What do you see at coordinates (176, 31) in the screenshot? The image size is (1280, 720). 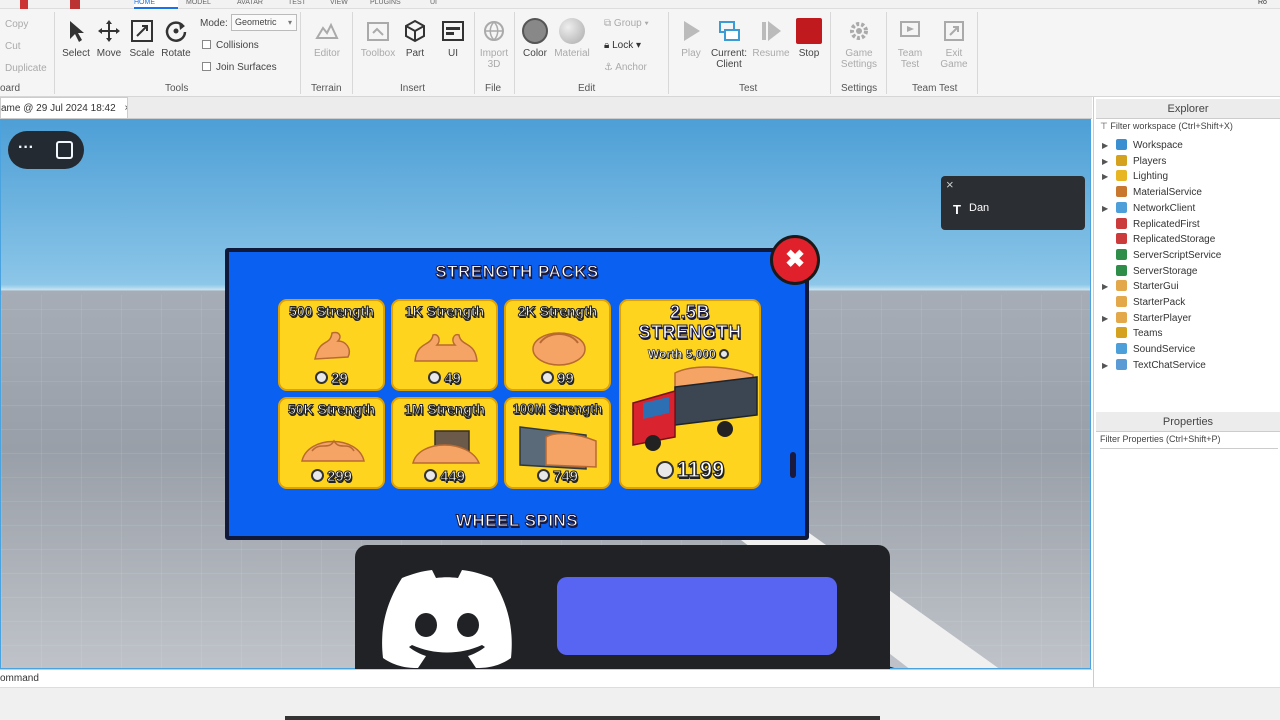 I see `rotate-icon` at bounding box center [176, 31].